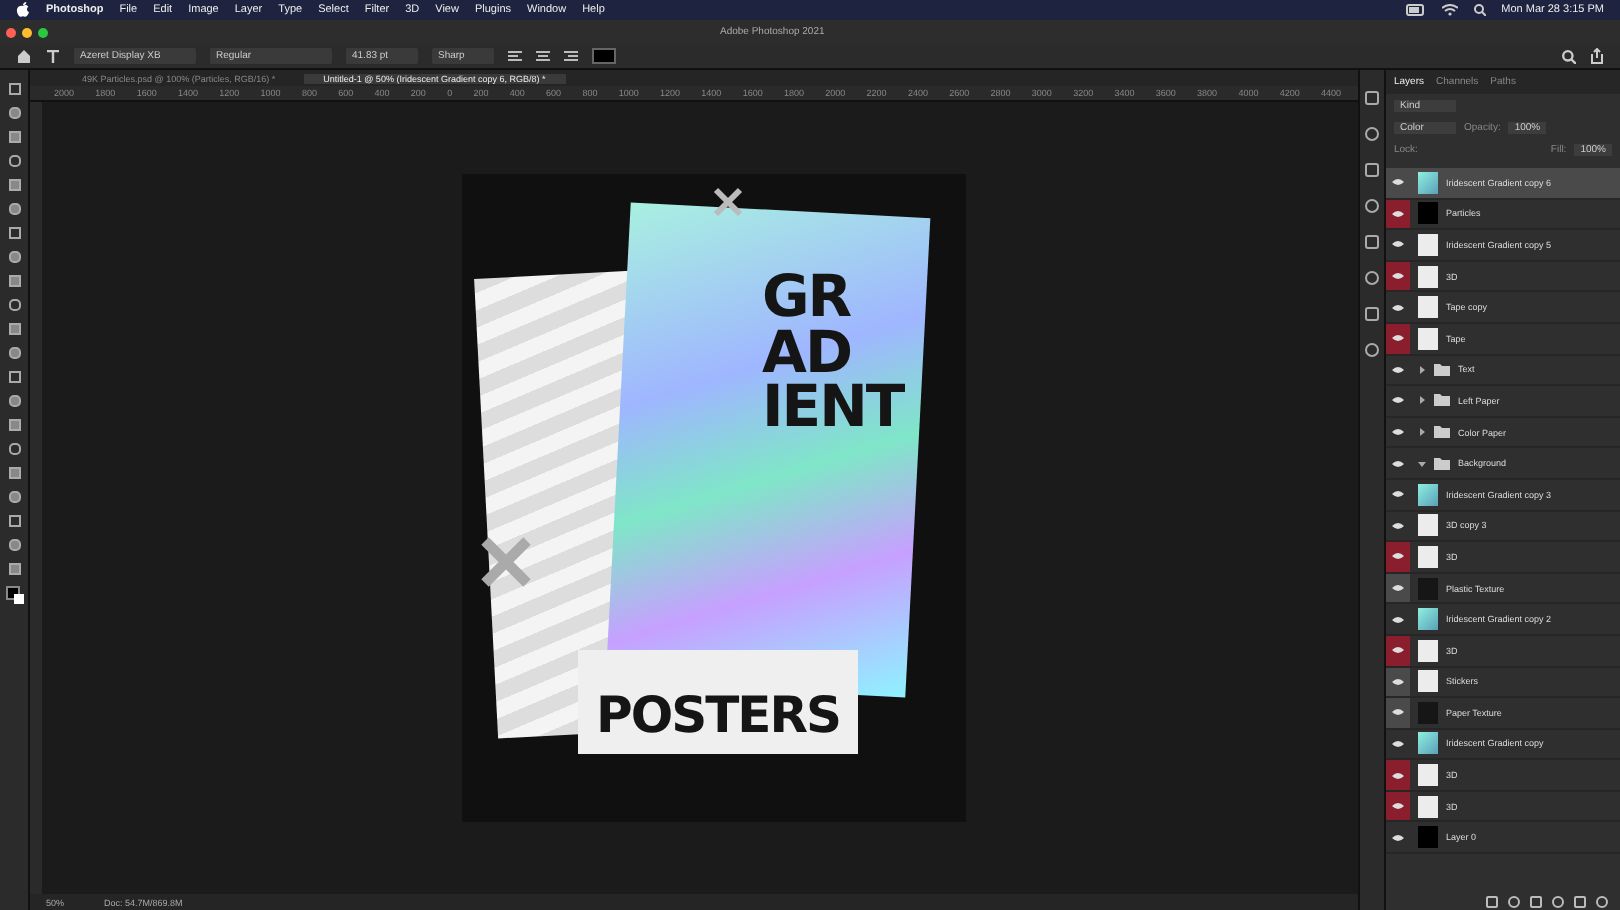  Describe the element at coordinates (43, 32) in the screenshot. I see `zoom-button` at that location.